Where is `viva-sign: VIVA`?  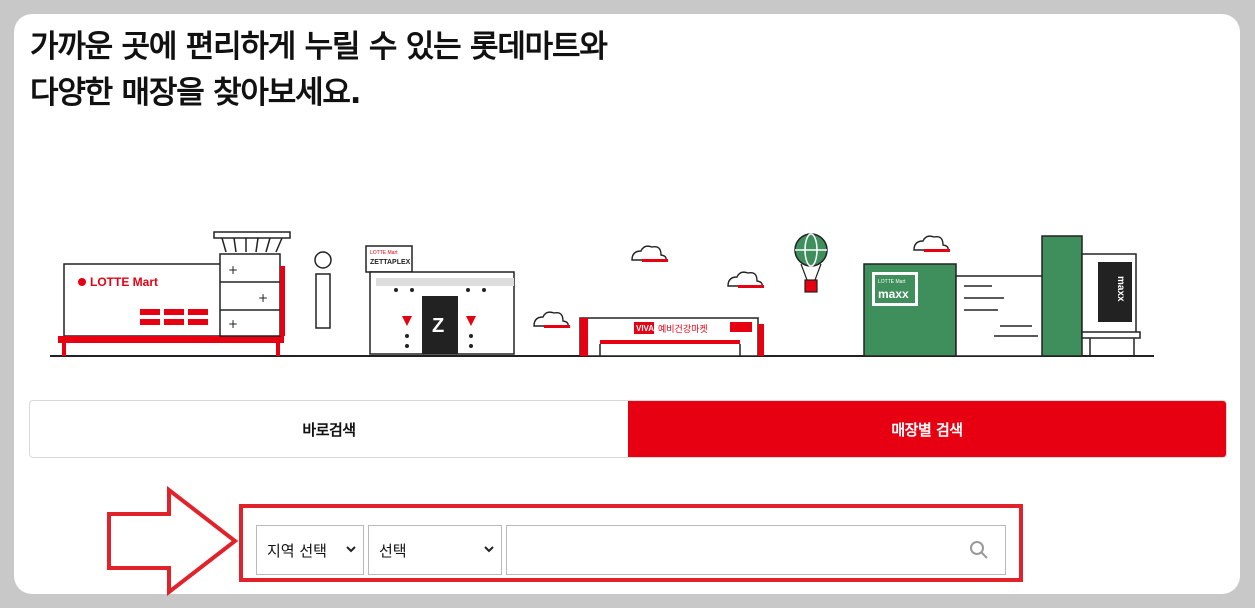 viva-sign: VIVA is located at coordinates (645, 328).